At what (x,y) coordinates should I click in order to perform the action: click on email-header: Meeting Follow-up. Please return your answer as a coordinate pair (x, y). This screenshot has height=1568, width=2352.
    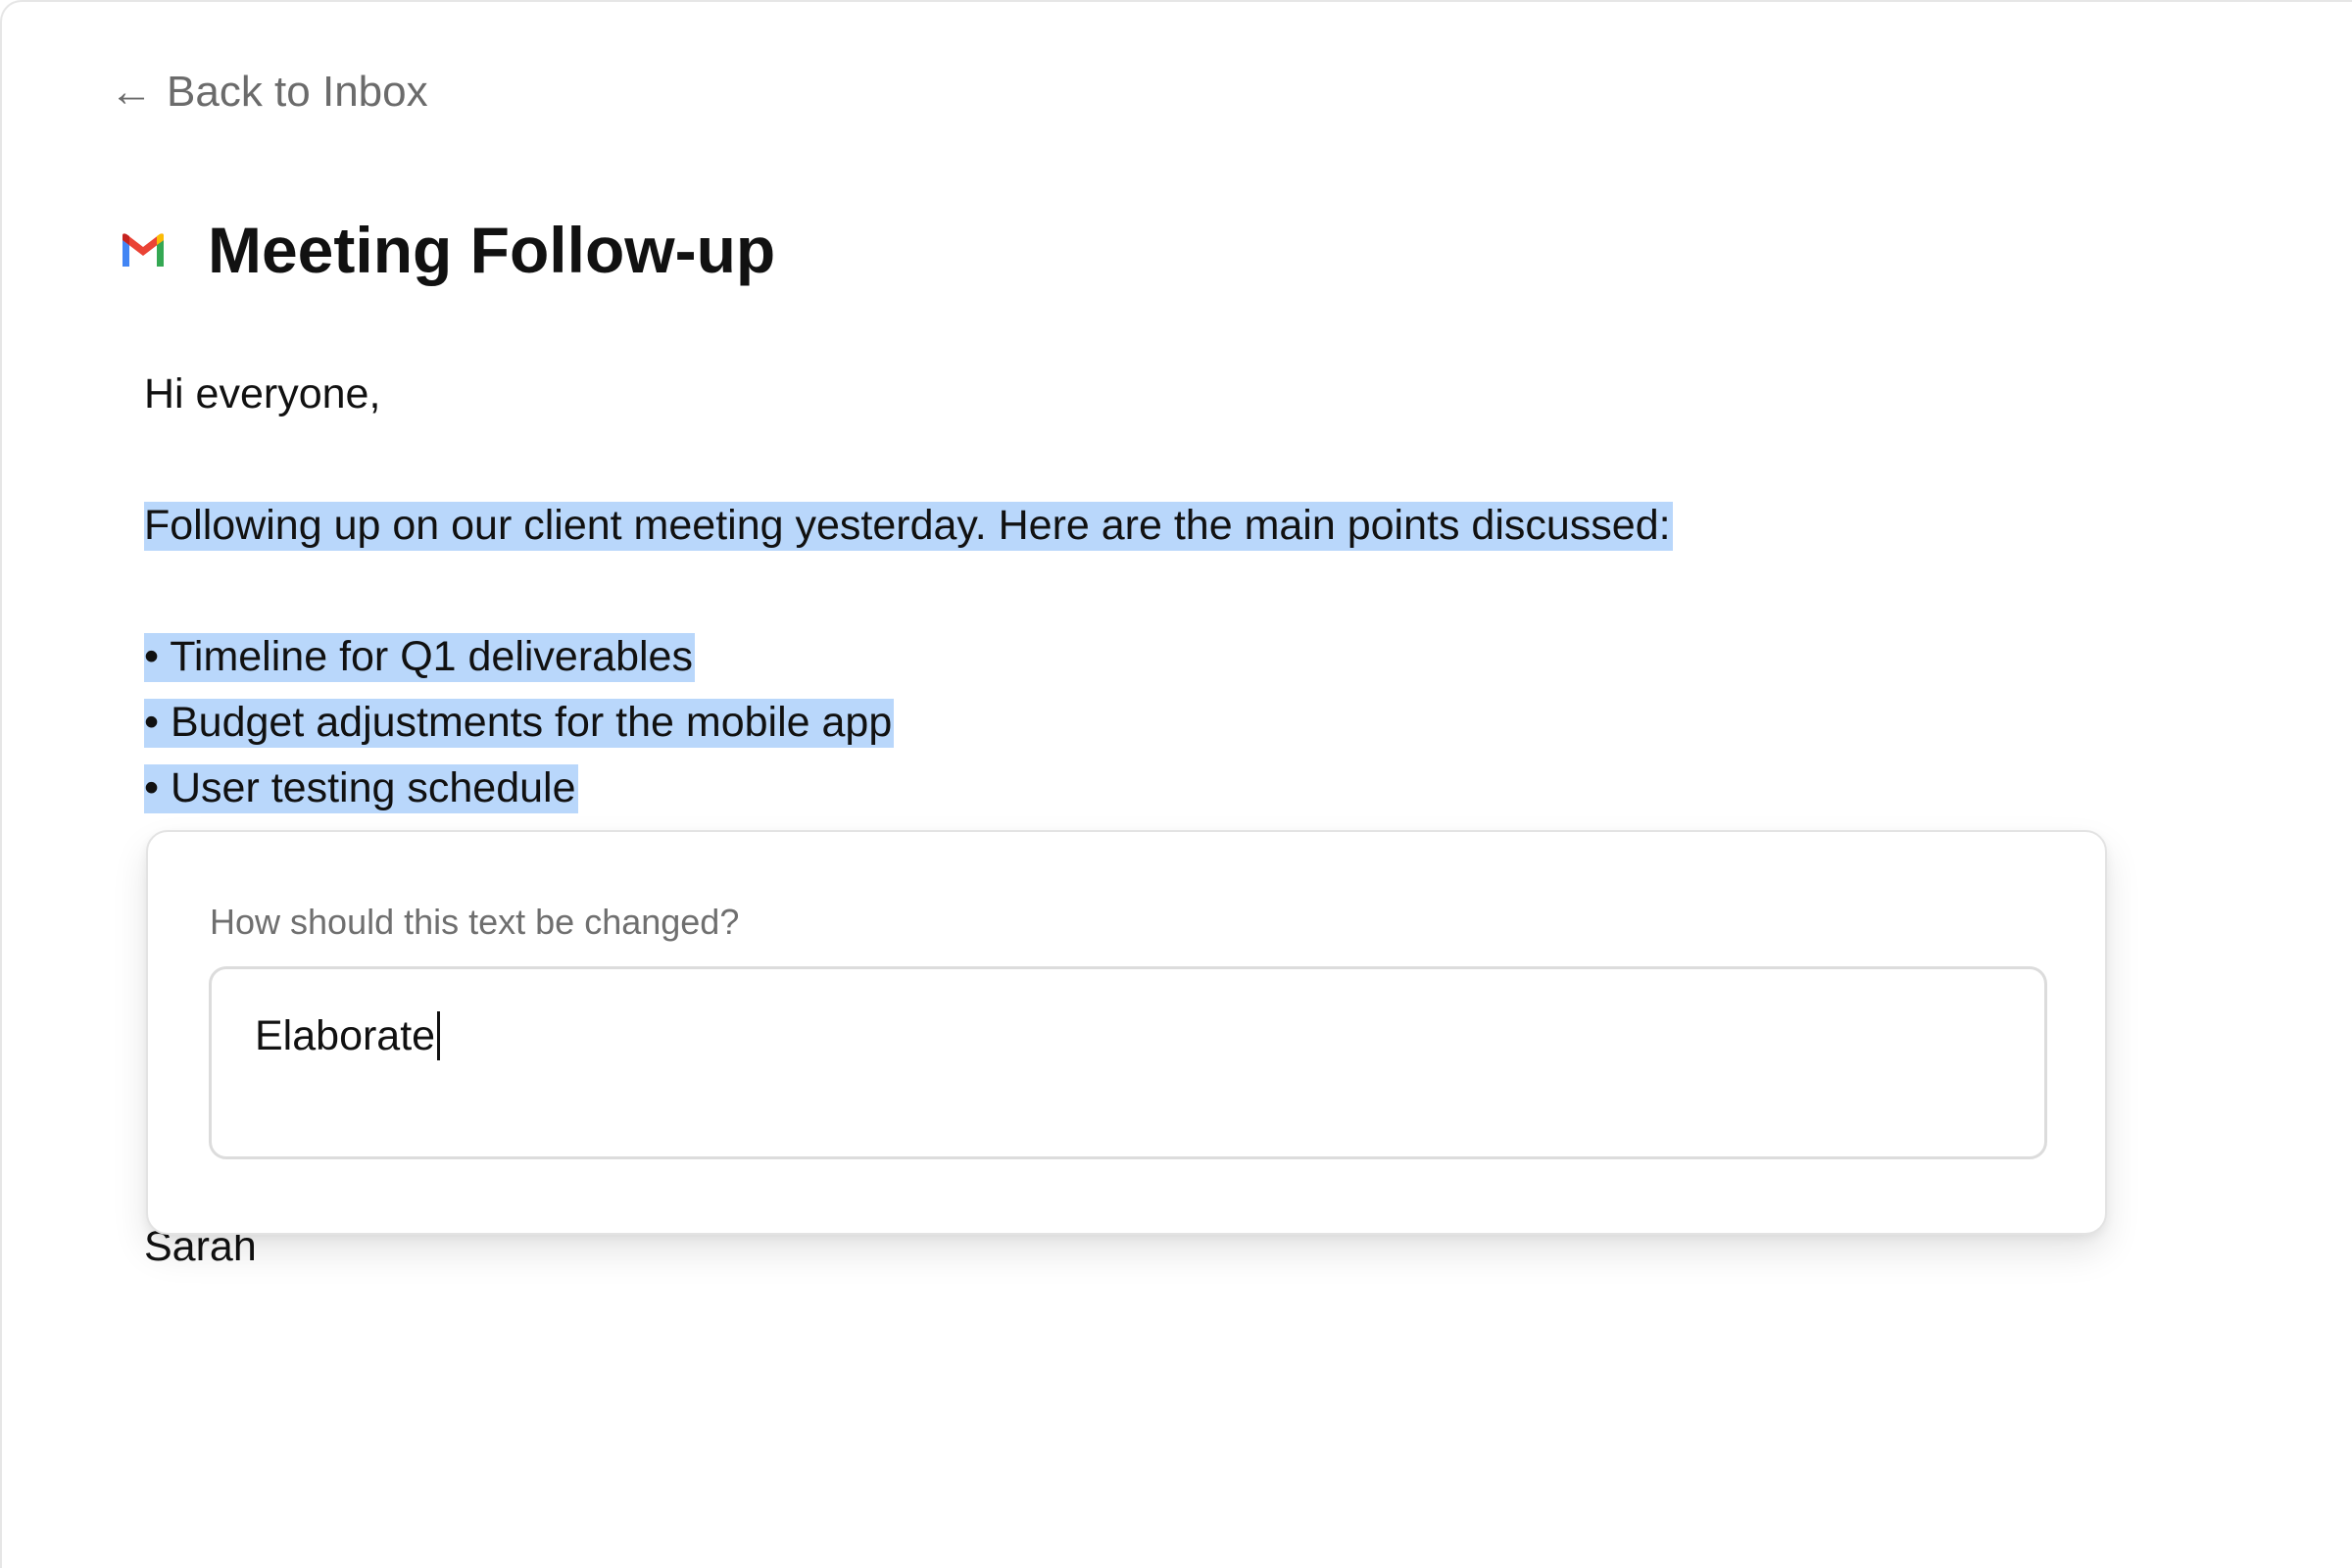
    Looking at the image, I should click on (447, 250).